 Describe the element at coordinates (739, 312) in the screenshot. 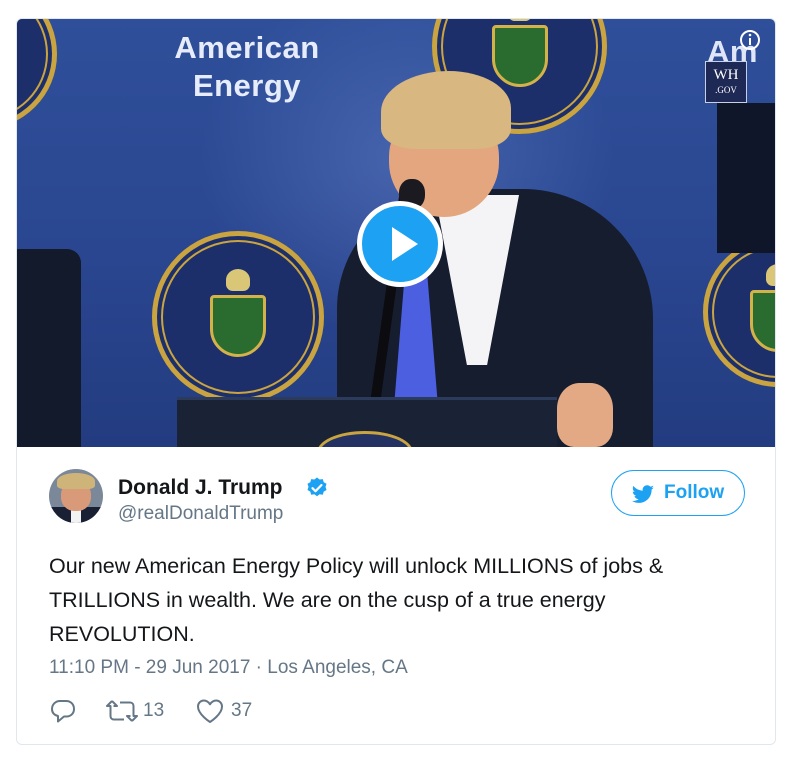

I see `doe-seal-right` at that location.